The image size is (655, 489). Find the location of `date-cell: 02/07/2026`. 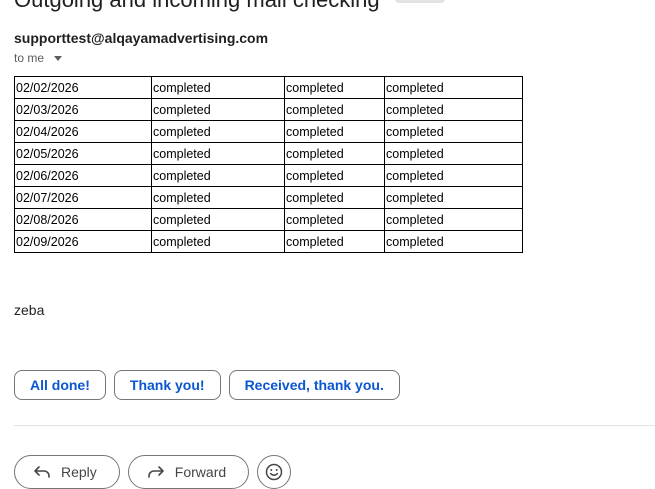

date-cell: 02/07/2026 is located at coordinates (83, 197).